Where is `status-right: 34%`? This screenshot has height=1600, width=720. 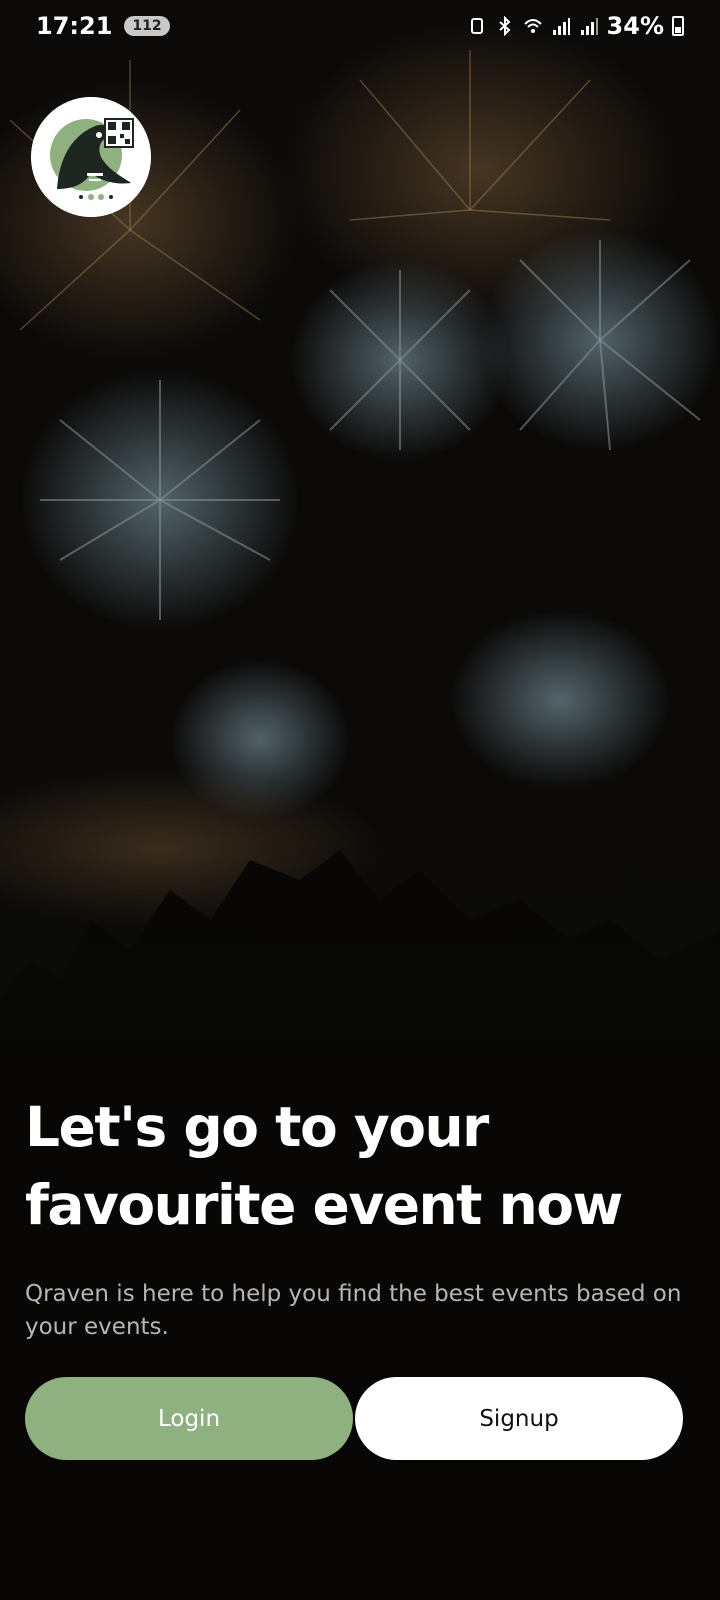 status-right: 34% is located at coordinates (575, 26).